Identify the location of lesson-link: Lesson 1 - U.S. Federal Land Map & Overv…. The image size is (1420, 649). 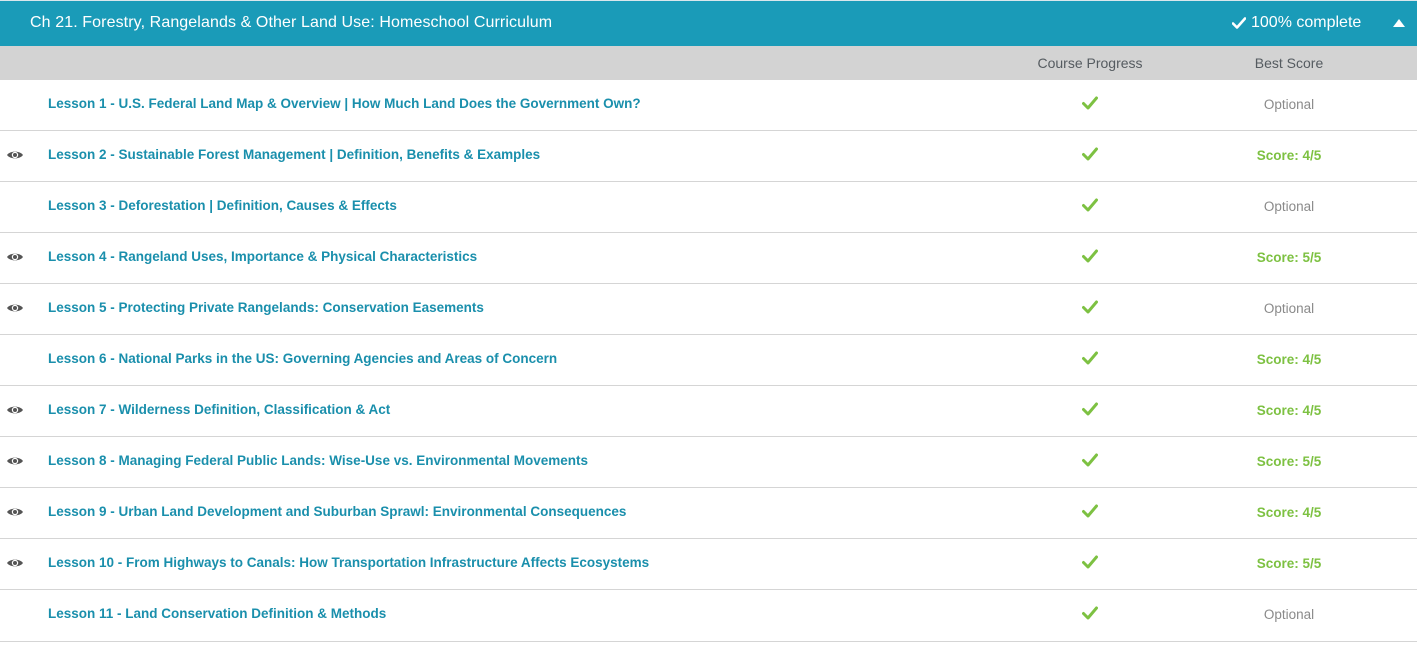
(344, 103).